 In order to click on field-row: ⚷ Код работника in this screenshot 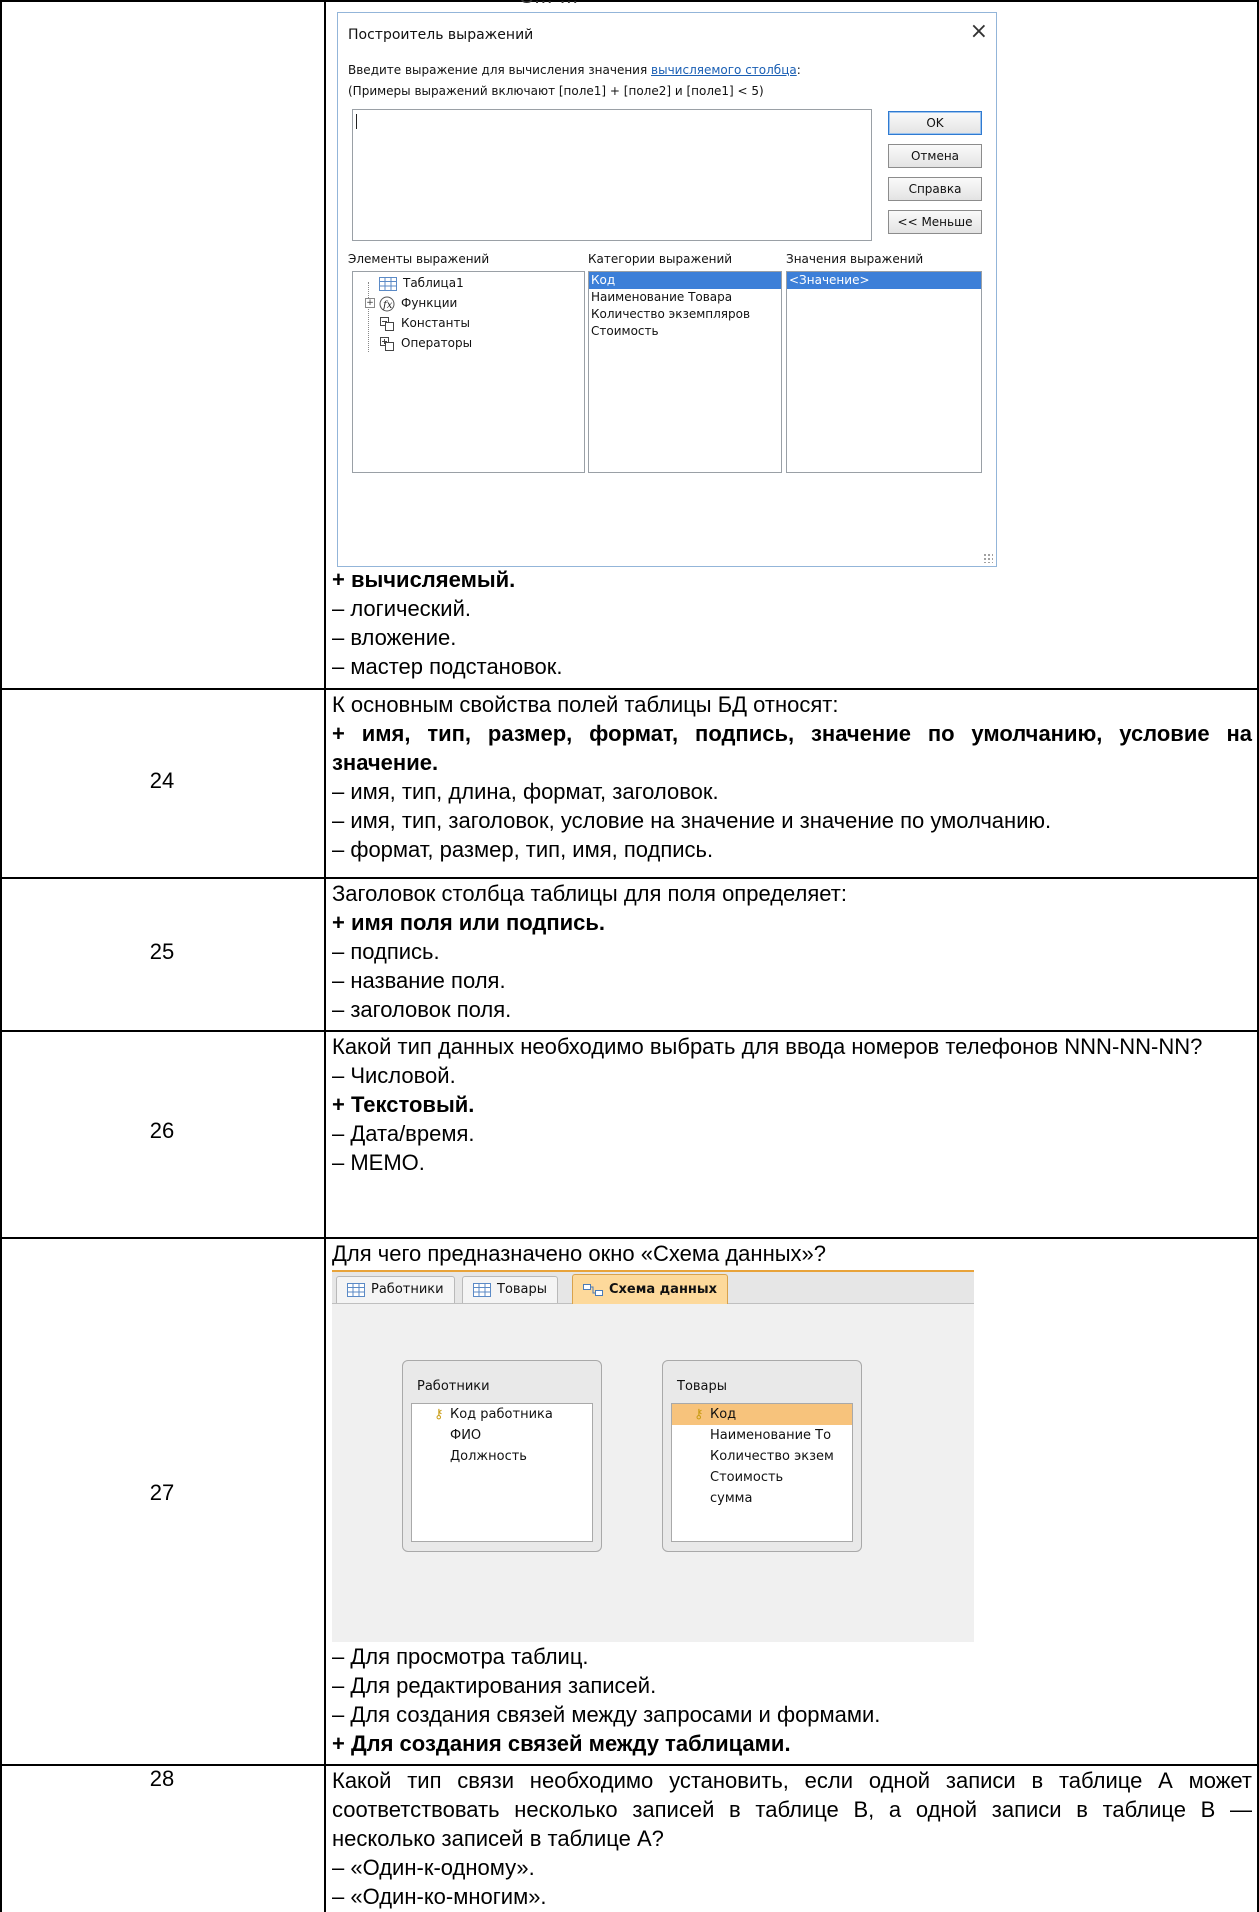, I will do `click(502, 1414)`.